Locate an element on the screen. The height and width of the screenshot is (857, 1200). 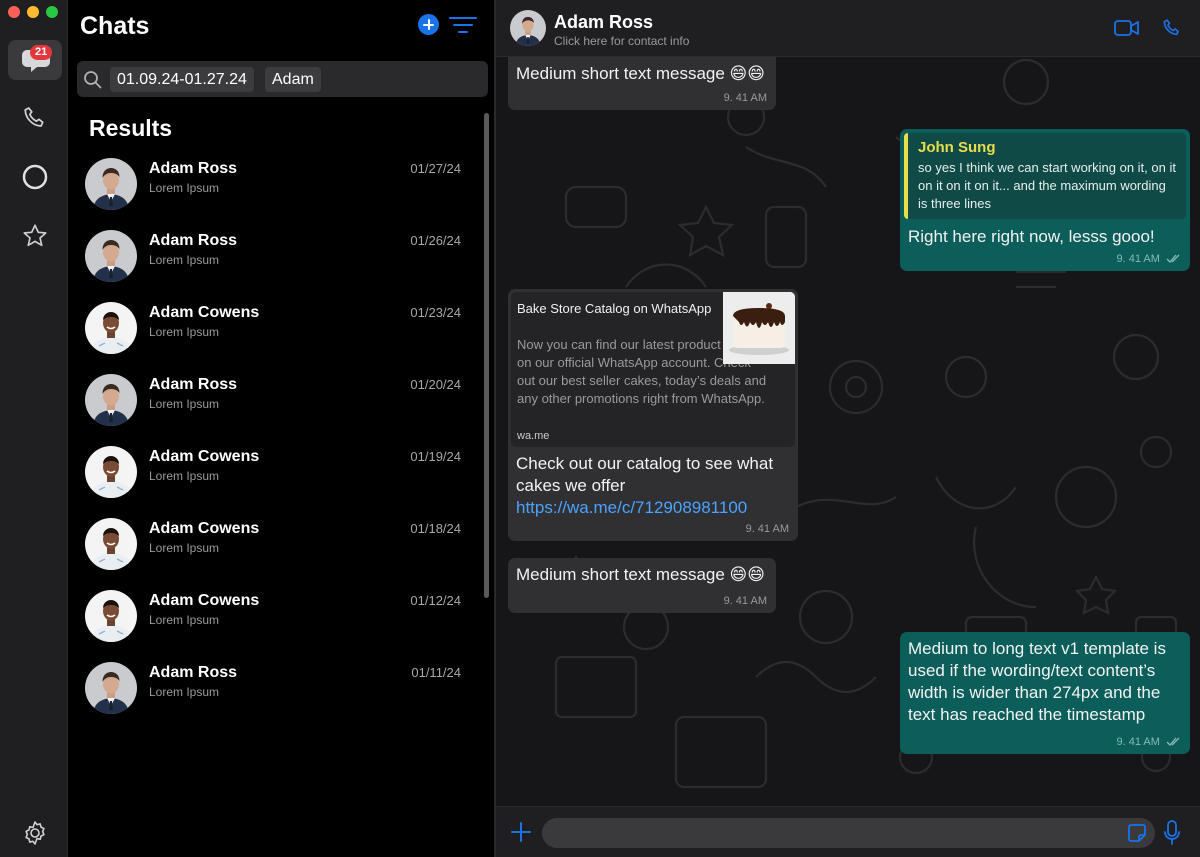
gear-icon is located at coordinates (35, 833).